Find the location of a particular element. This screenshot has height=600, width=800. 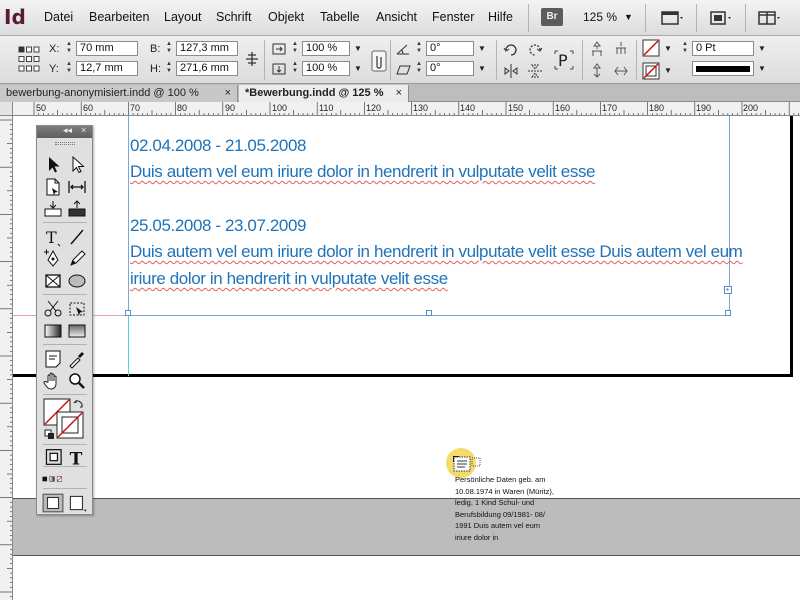

hand-tool is located at coordinates (53, 381).